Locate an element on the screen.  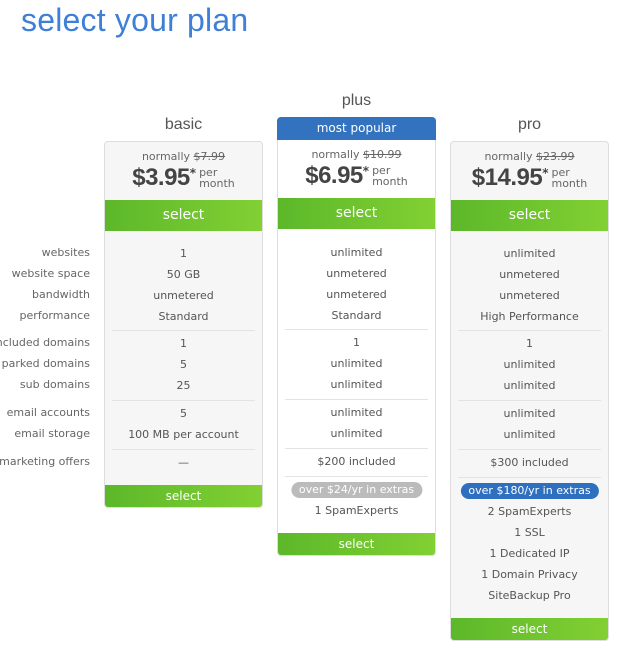
plan-name-plus: plus is located at coordinates (356, 100).